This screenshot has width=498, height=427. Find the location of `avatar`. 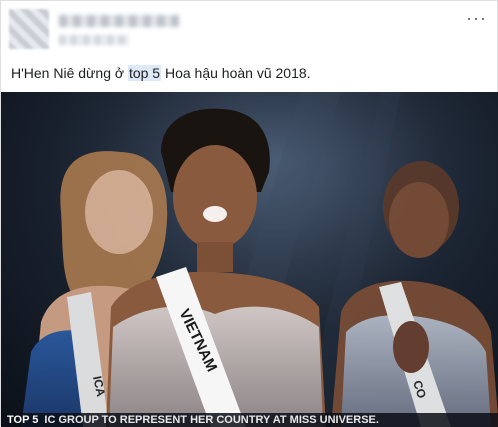

avatar is located at coordinates (29, 29).